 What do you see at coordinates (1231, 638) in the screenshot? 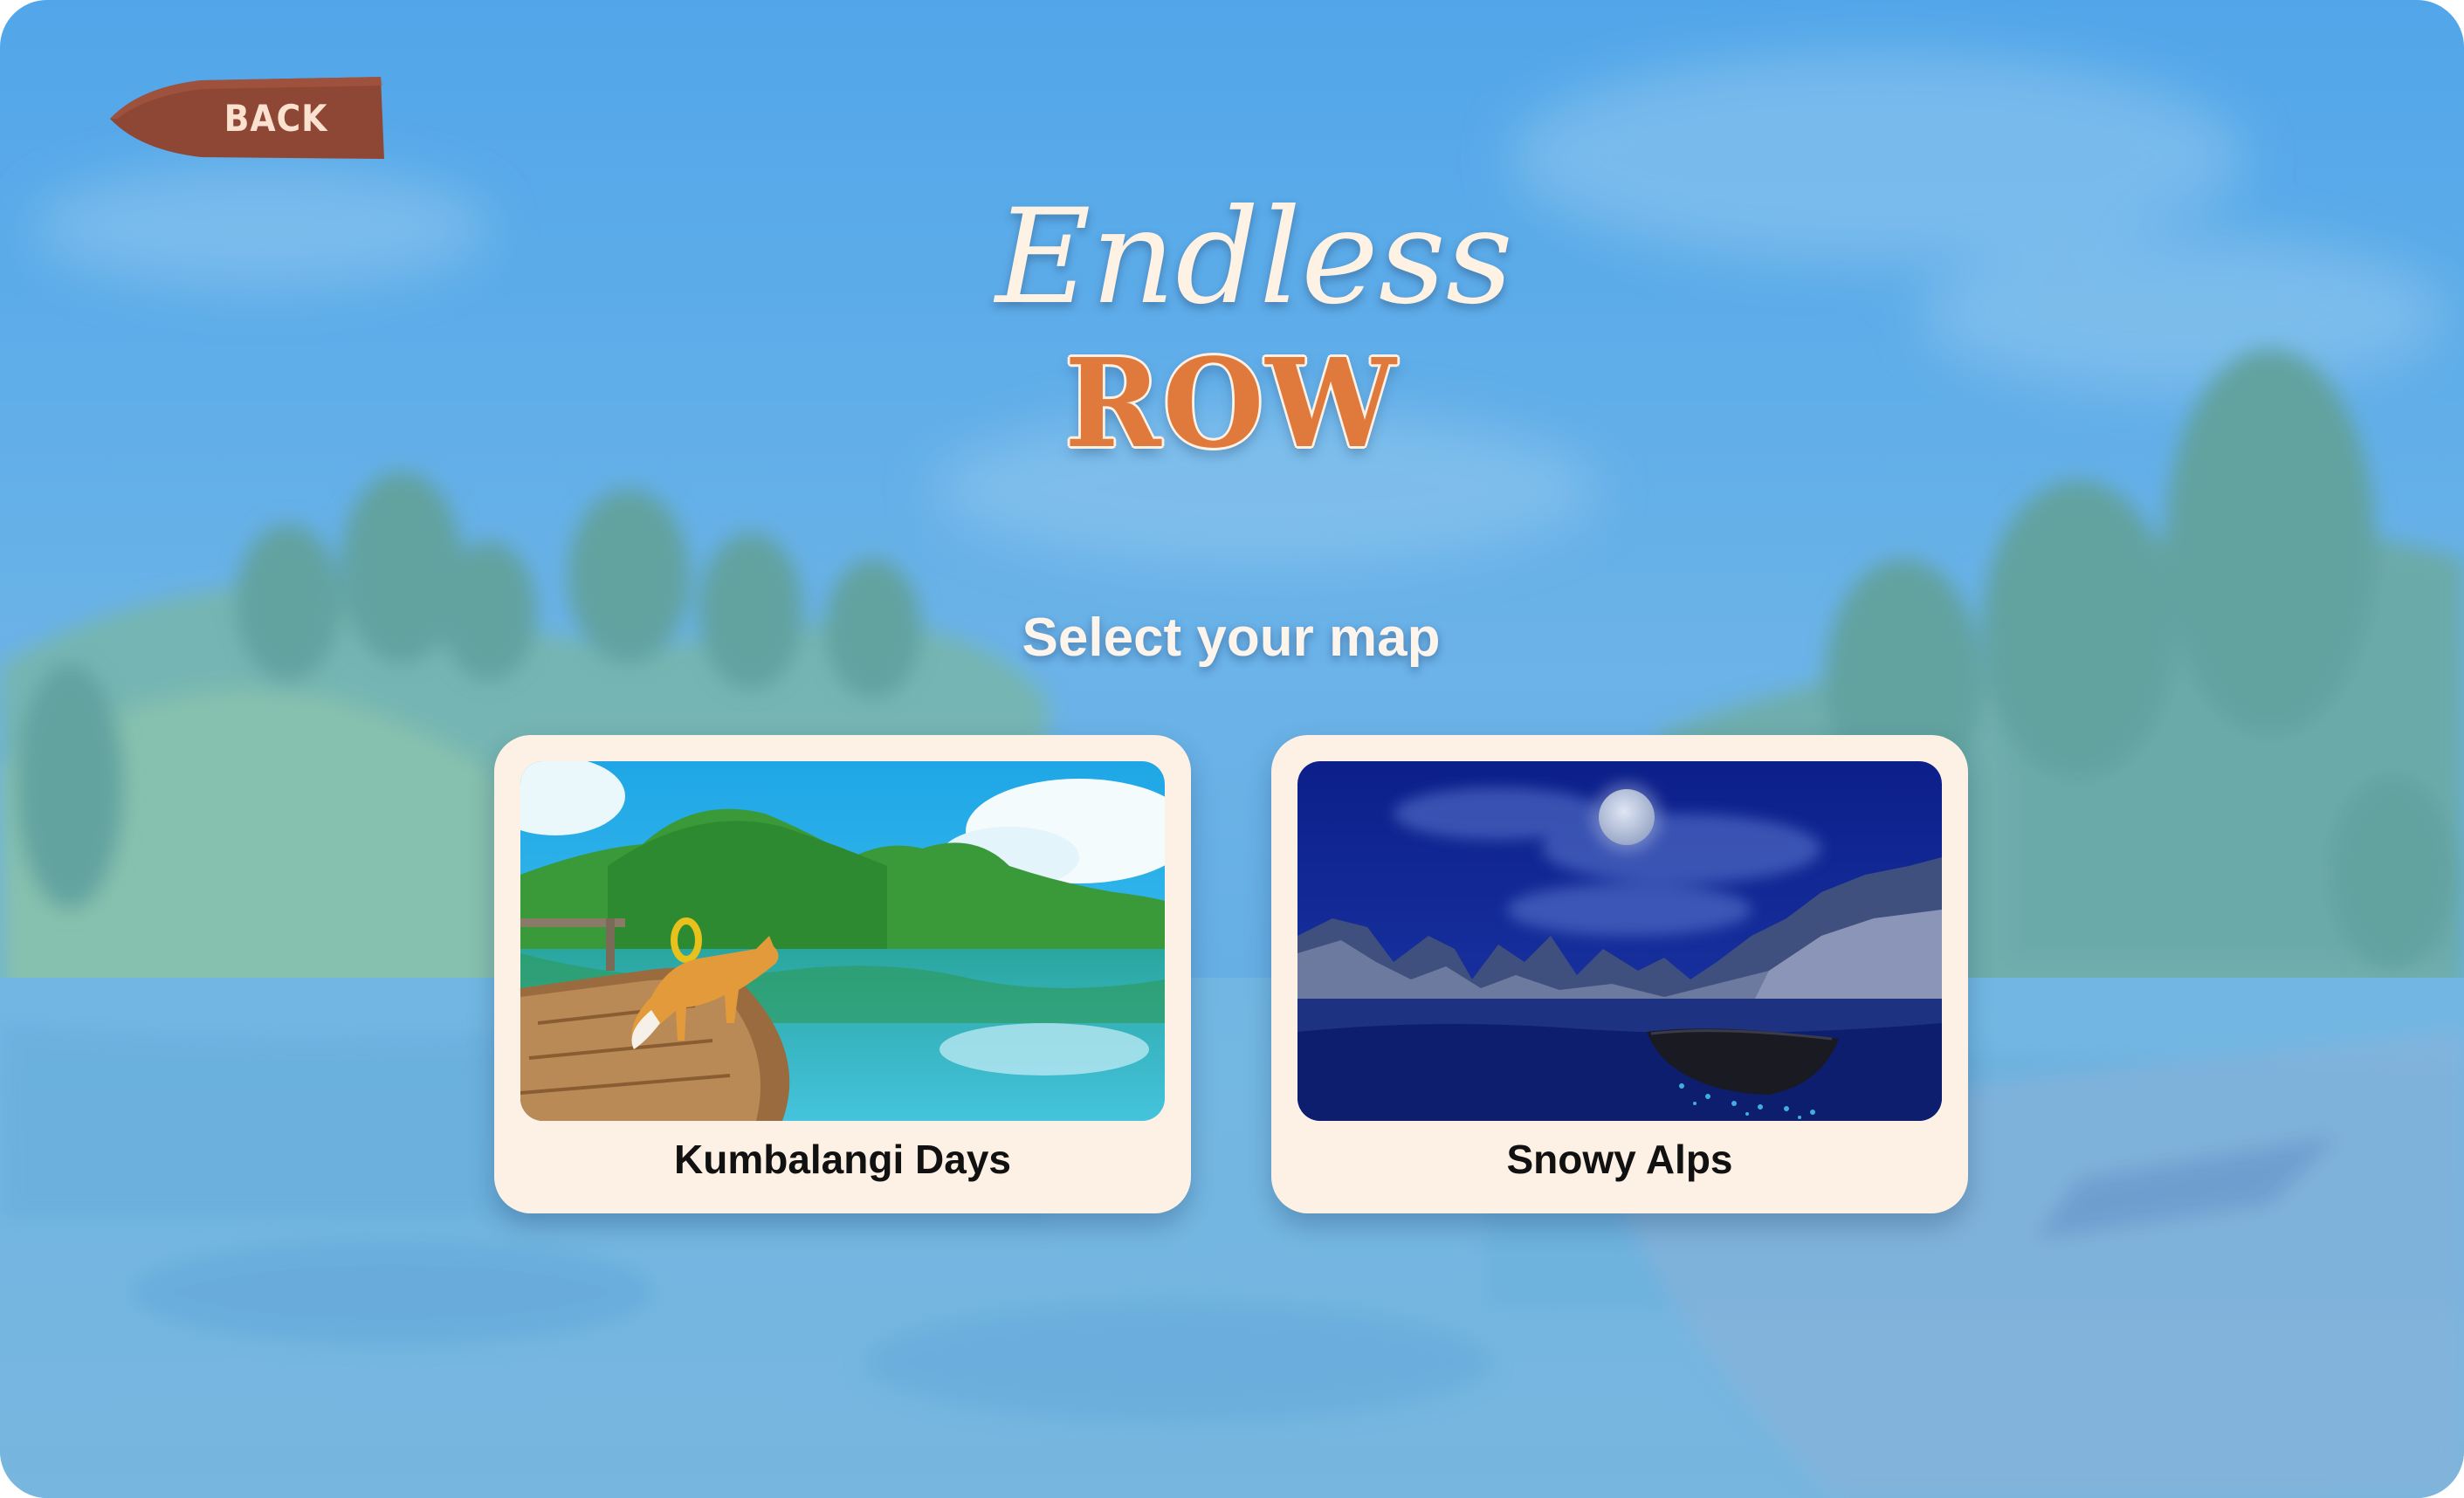
I see `page-title: Select your map` at bounding box center [1231, 638].